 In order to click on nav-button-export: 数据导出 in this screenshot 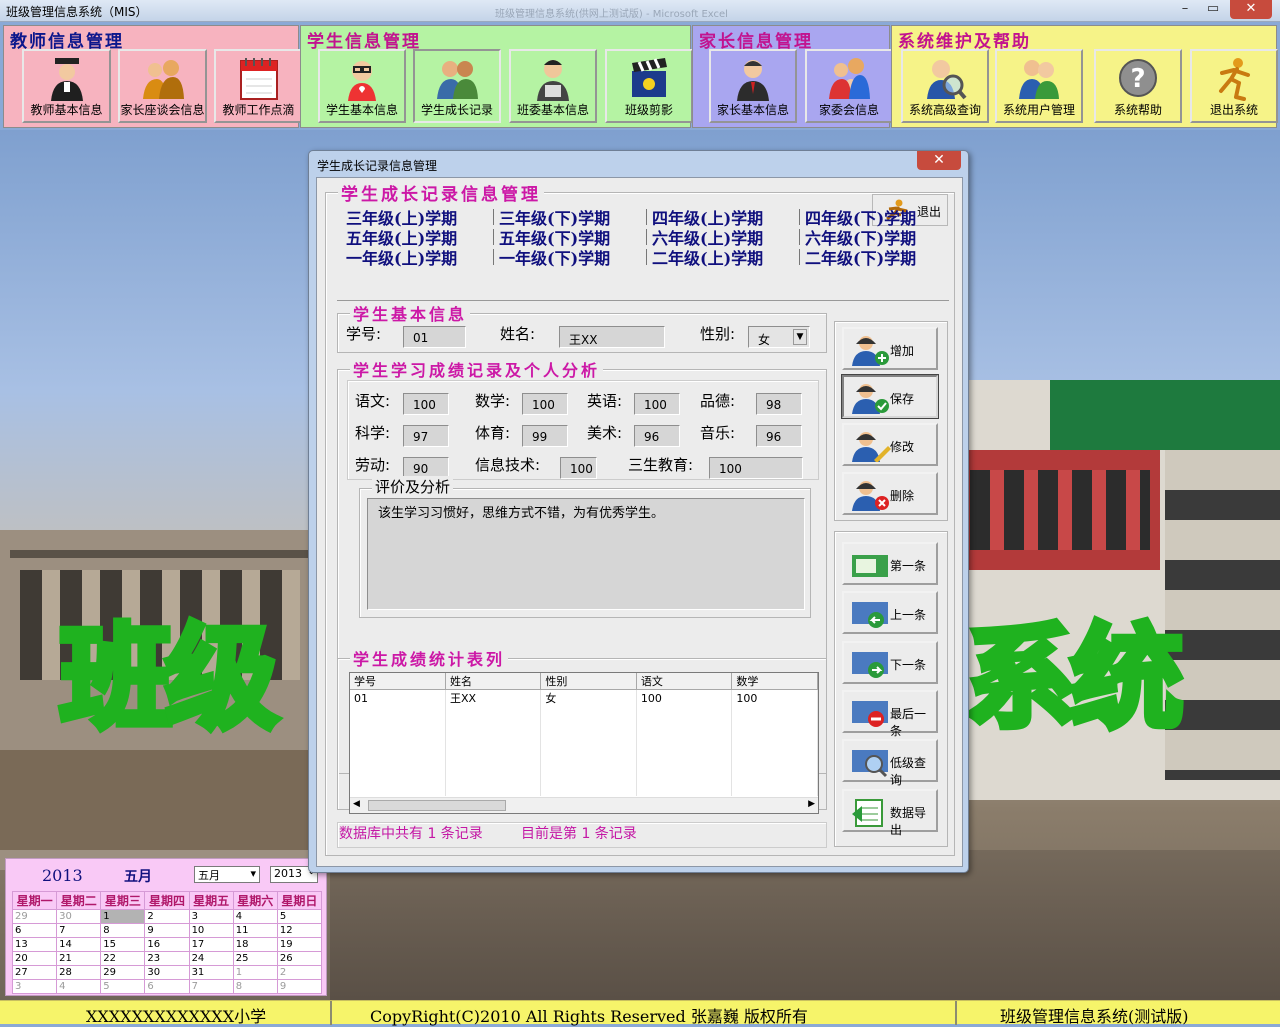, I will do `click(890, 813)`.